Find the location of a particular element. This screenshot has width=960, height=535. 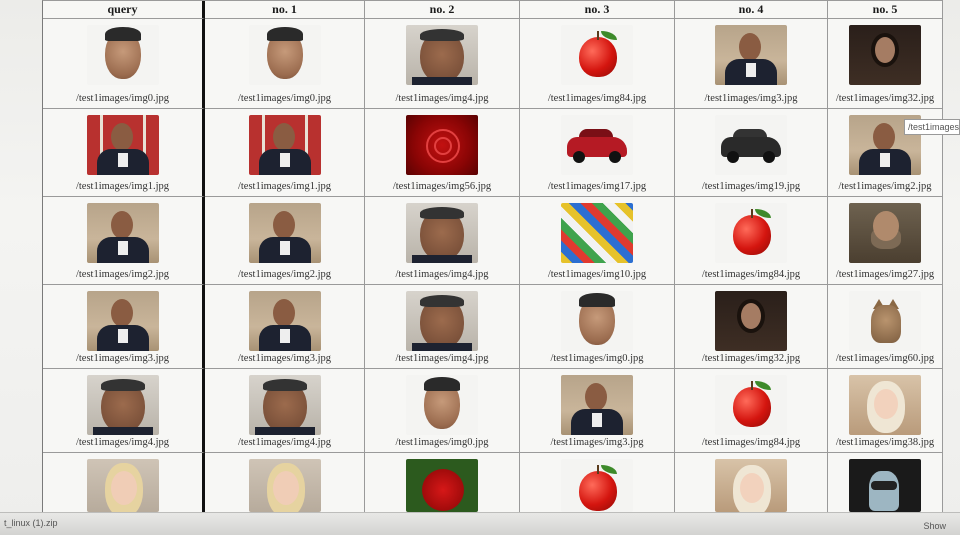

query-cell: /test1images/img4.jpg is located at coordinates (124, 411).